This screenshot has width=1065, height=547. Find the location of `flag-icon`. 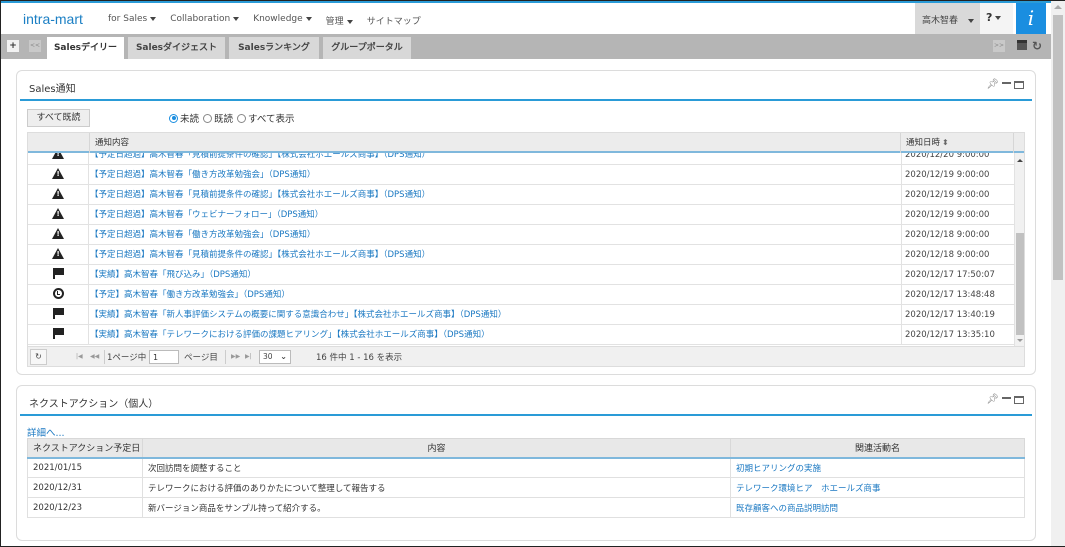

flag-icon is located at coordinates (58, 313).